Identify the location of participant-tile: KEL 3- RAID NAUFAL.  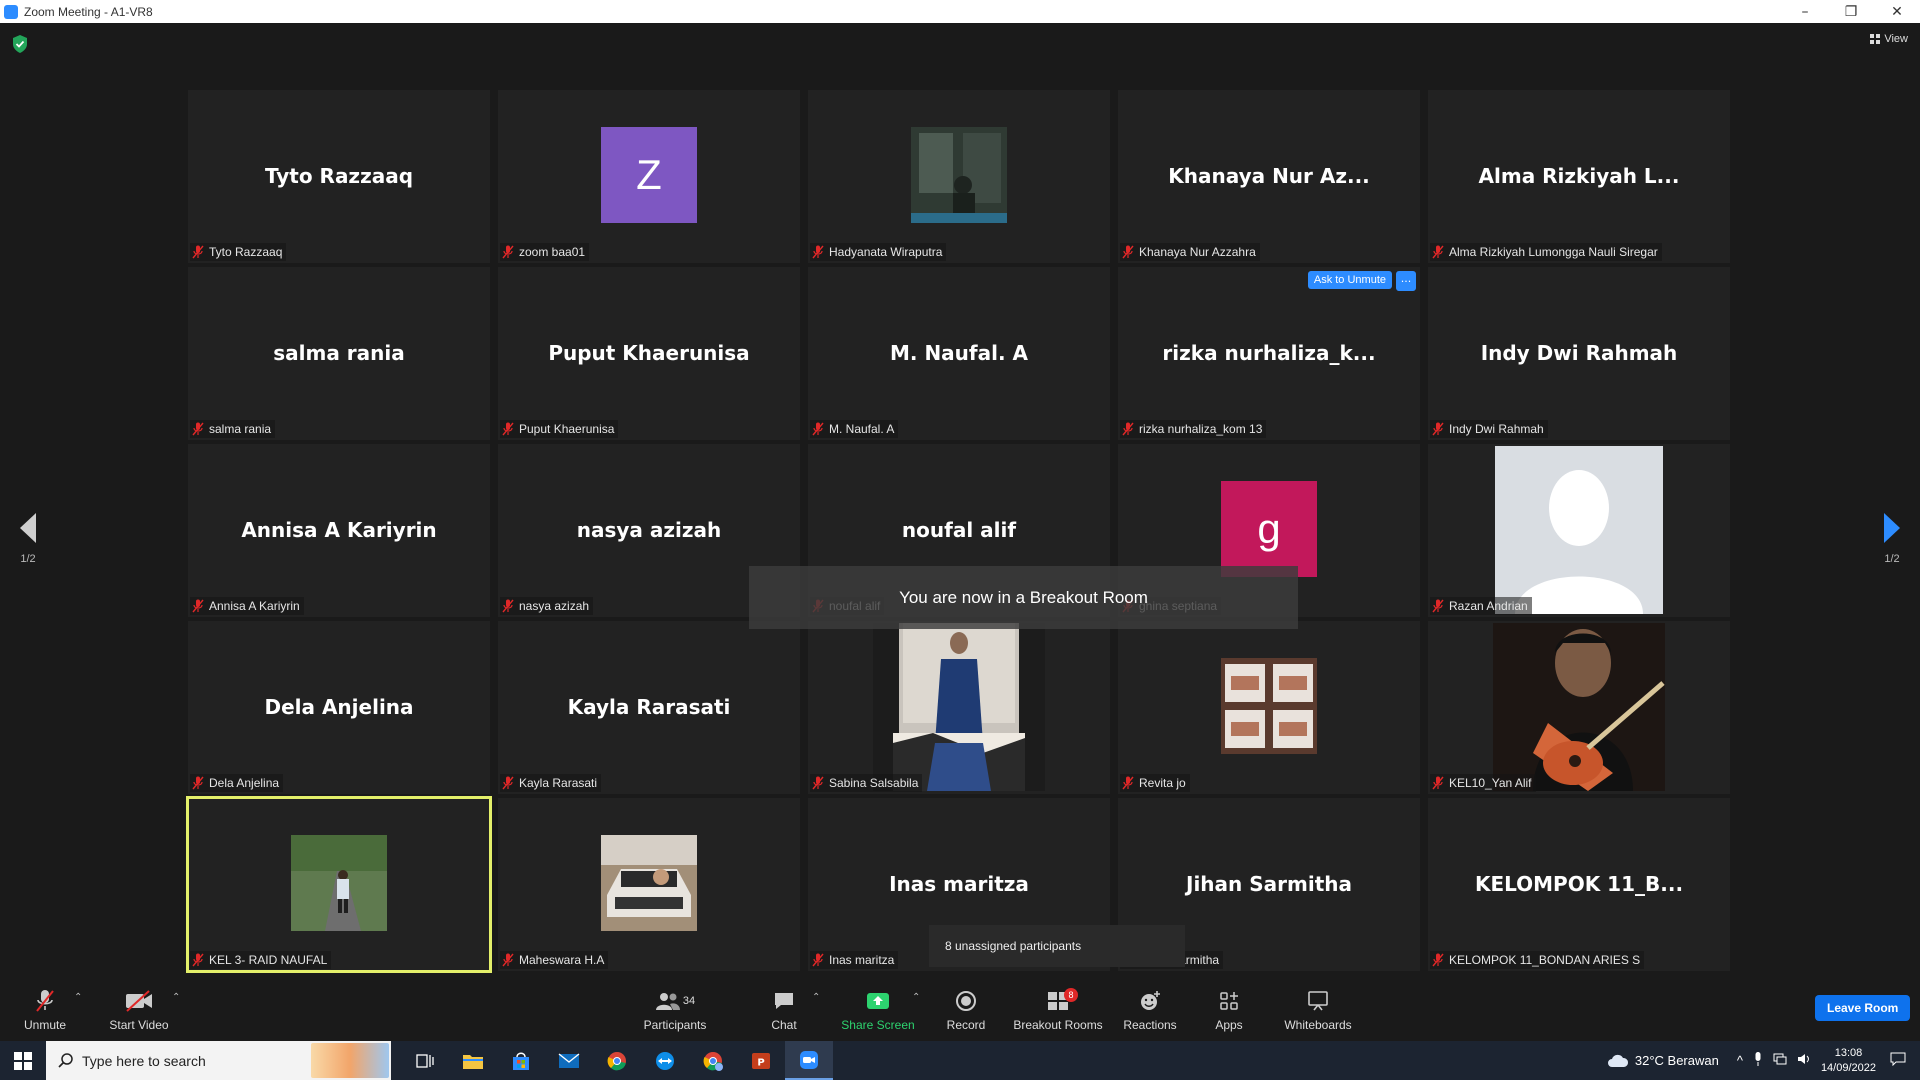
(339, 884).